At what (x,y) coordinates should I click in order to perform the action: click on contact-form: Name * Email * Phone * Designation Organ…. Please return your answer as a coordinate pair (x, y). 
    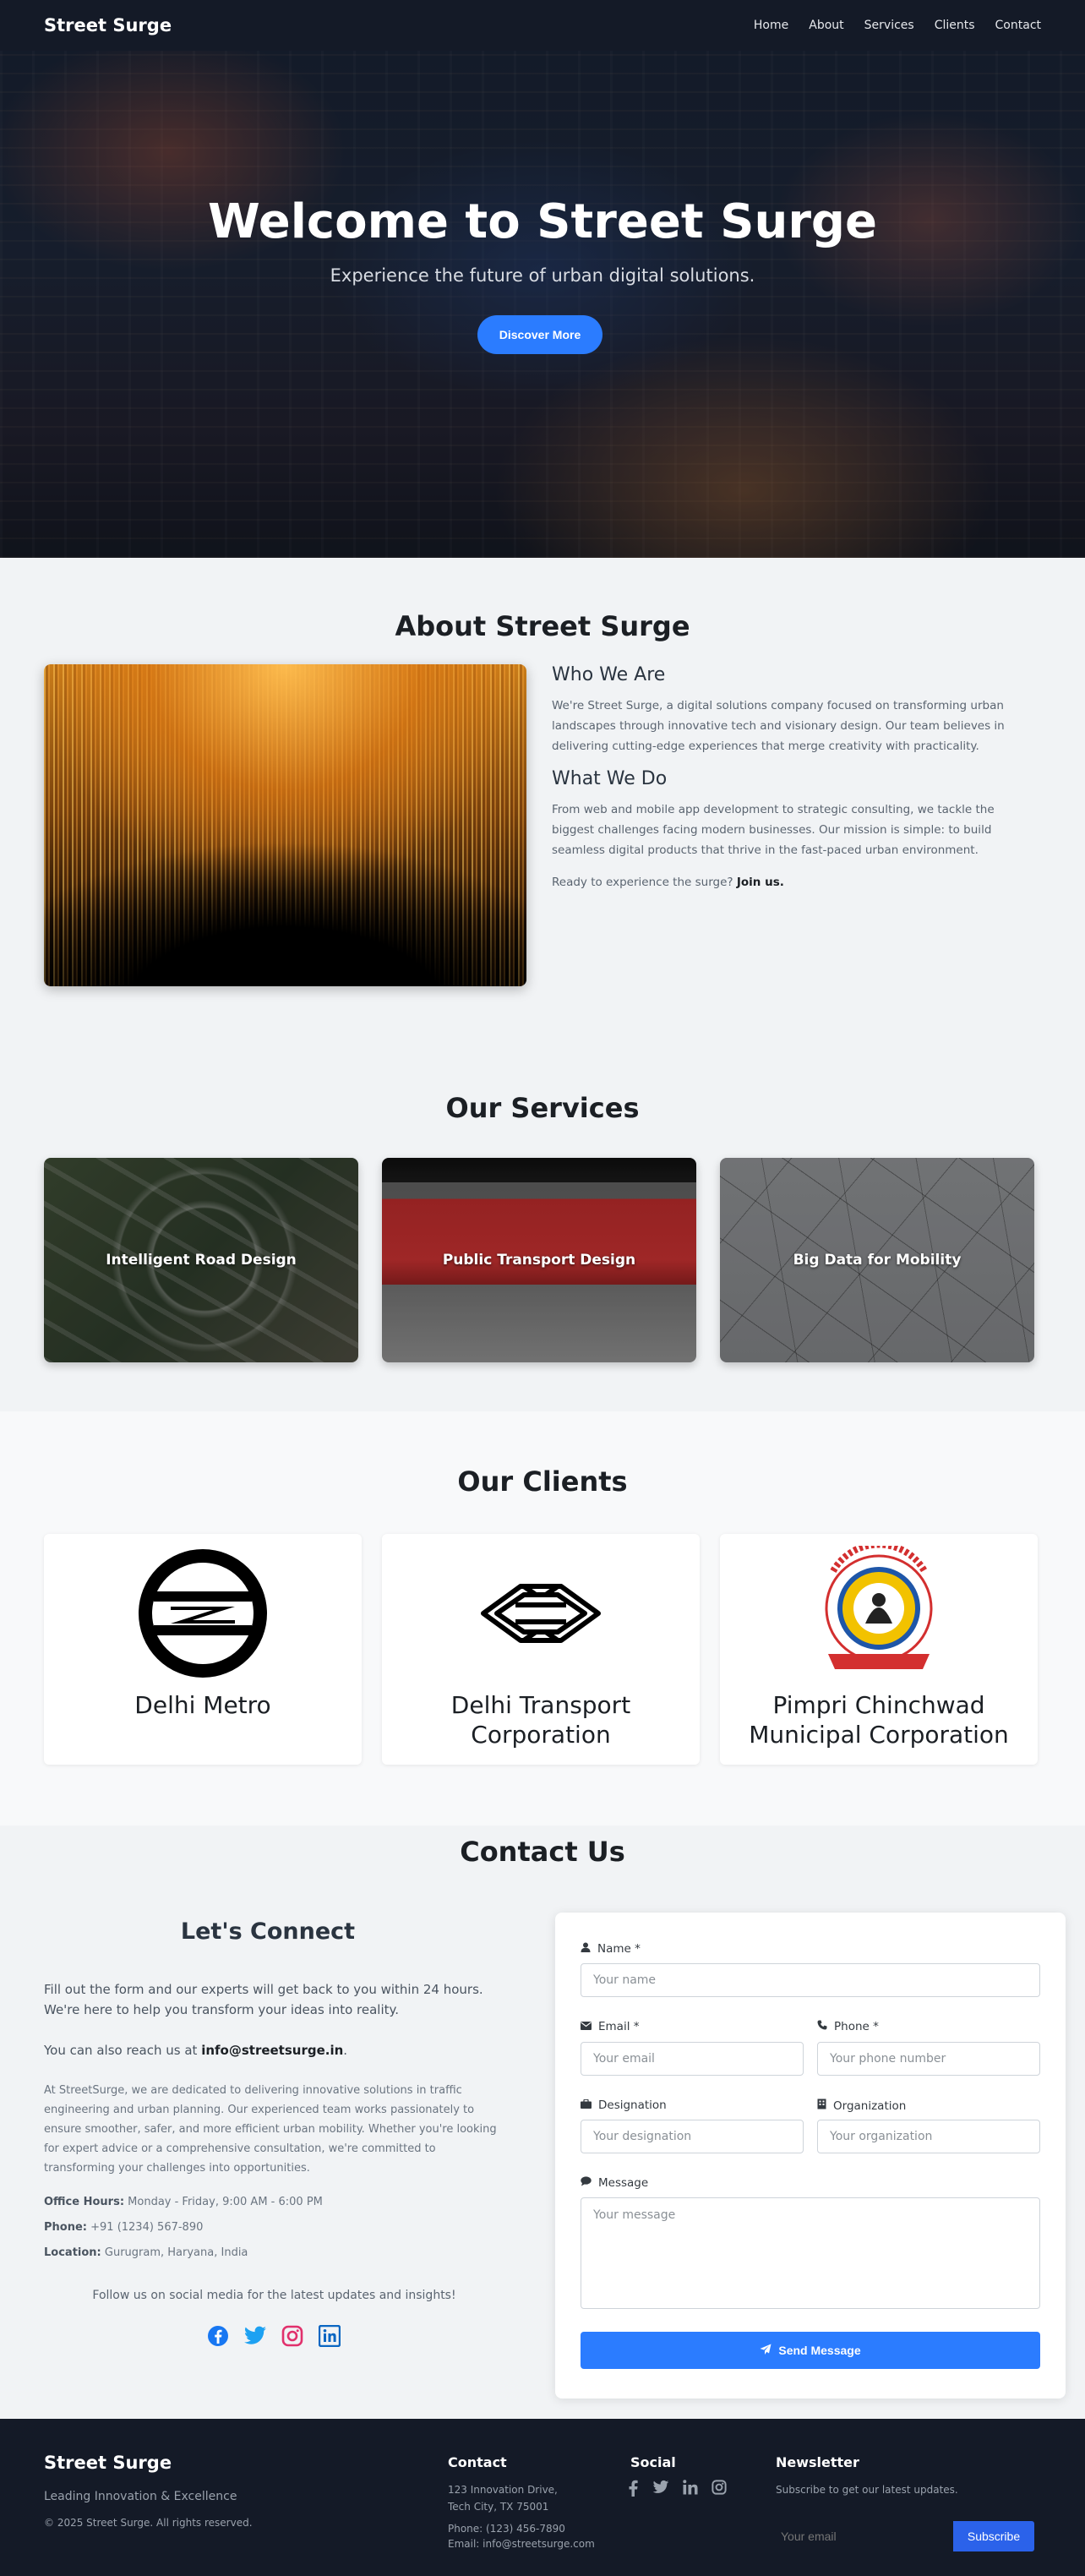
    Looking at the image, I should click on (810, 2156).